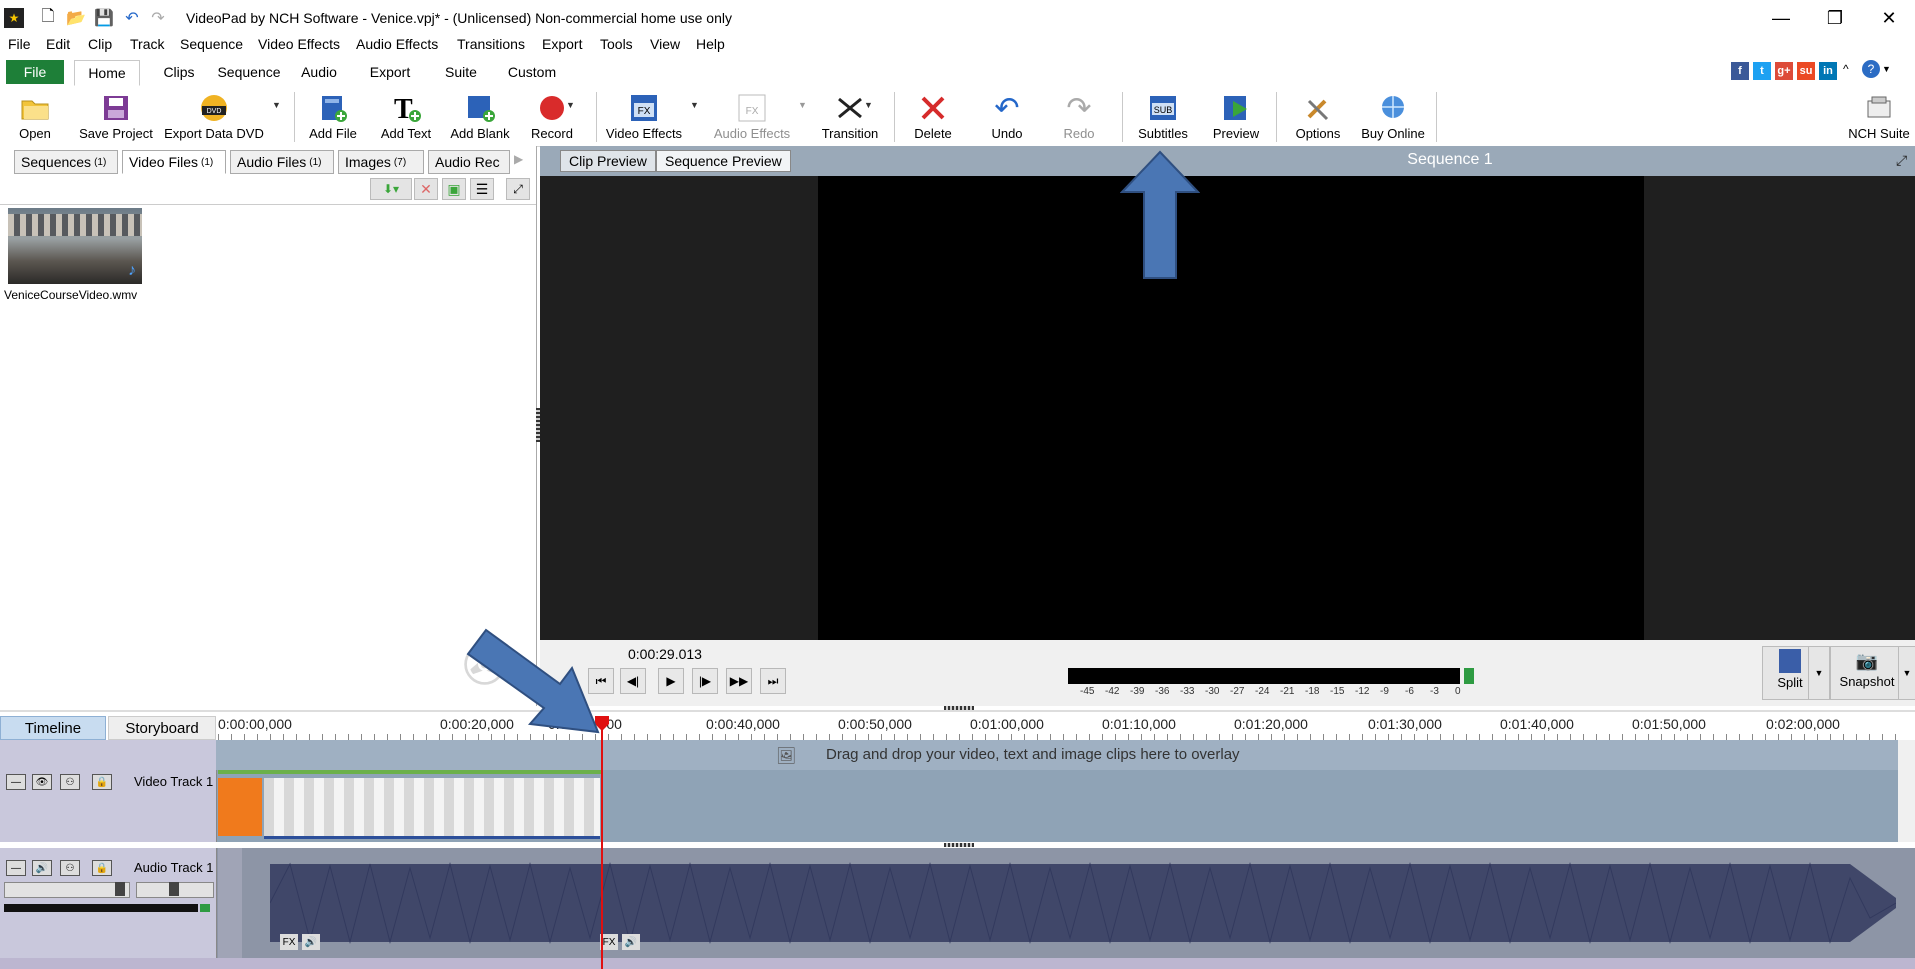 The height and width of the screenshot is (969, 1915). Describe the element at coordinates (671, 681) in the screenshot. I see `play-button: ▶` at that location.